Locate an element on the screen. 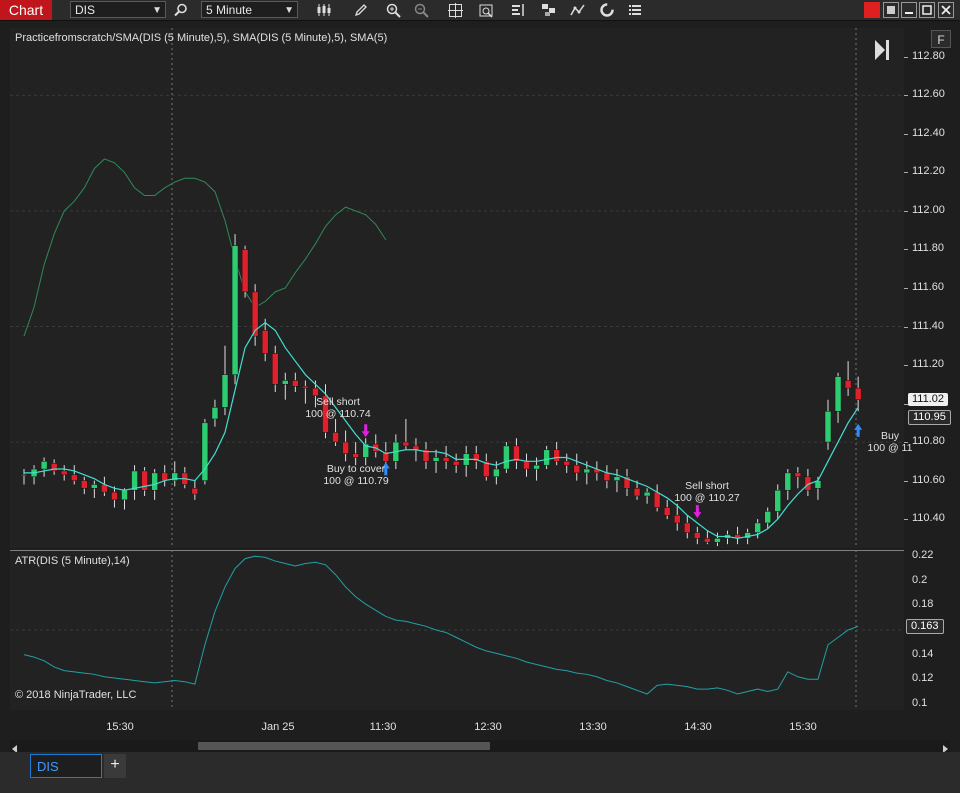 The image size is (960, 793). close-icon is located at coordinates (946, 10).